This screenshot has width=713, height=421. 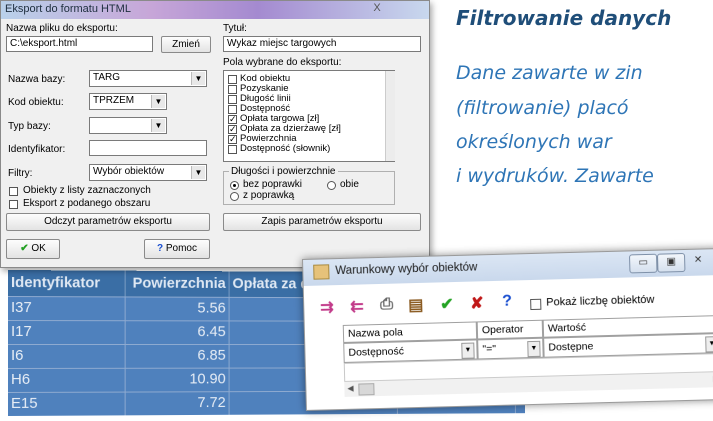 I want to click on object-code-select: TPRZEM ▼, so click(x=128, y=101).